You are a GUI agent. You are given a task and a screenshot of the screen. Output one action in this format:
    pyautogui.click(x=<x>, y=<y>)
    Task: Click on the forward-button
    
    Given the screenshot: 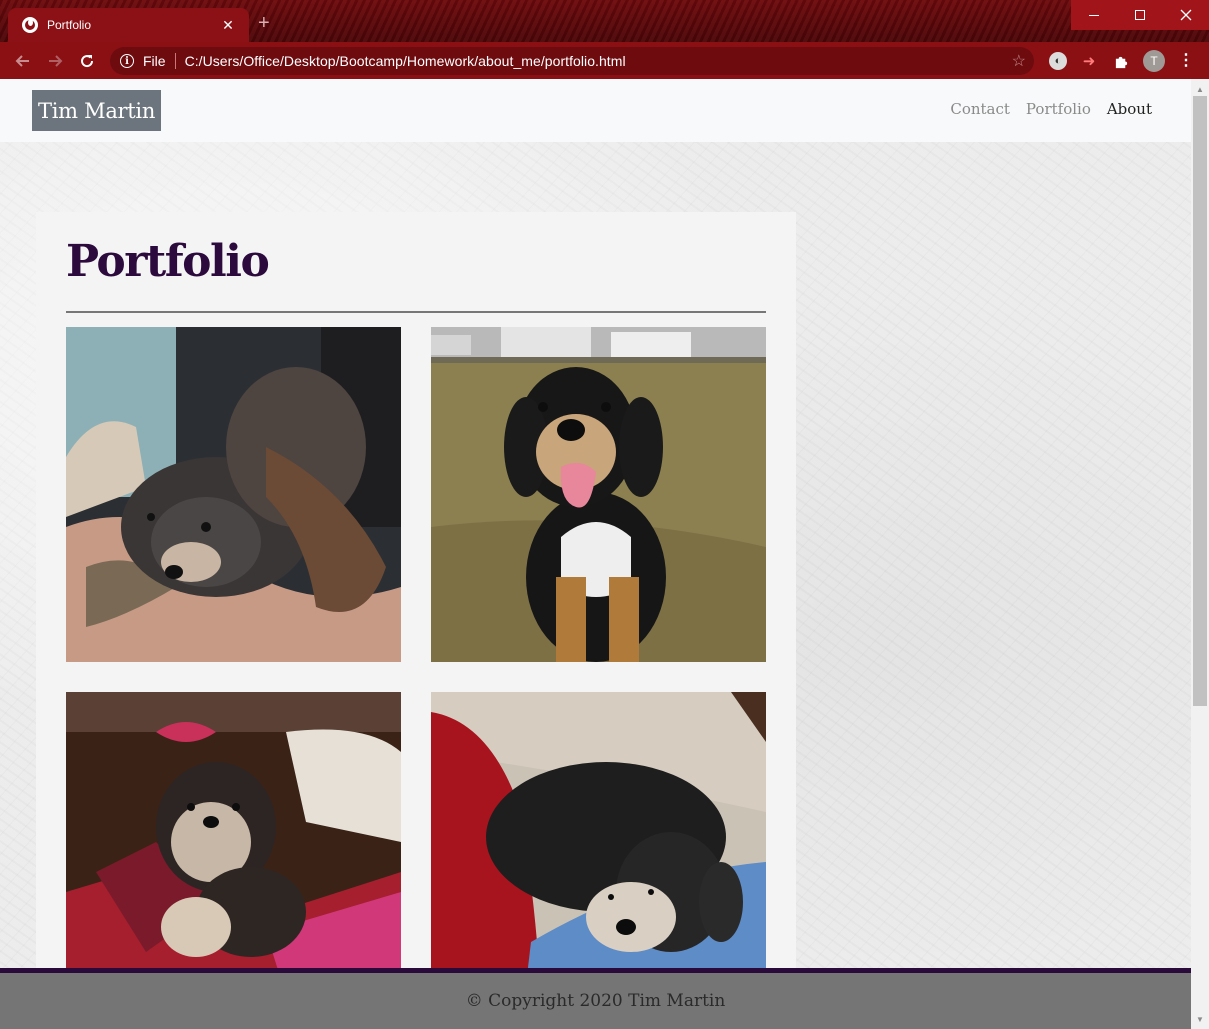 What is the action you would take?
    pyautogui.click(x=55, y=61)
    